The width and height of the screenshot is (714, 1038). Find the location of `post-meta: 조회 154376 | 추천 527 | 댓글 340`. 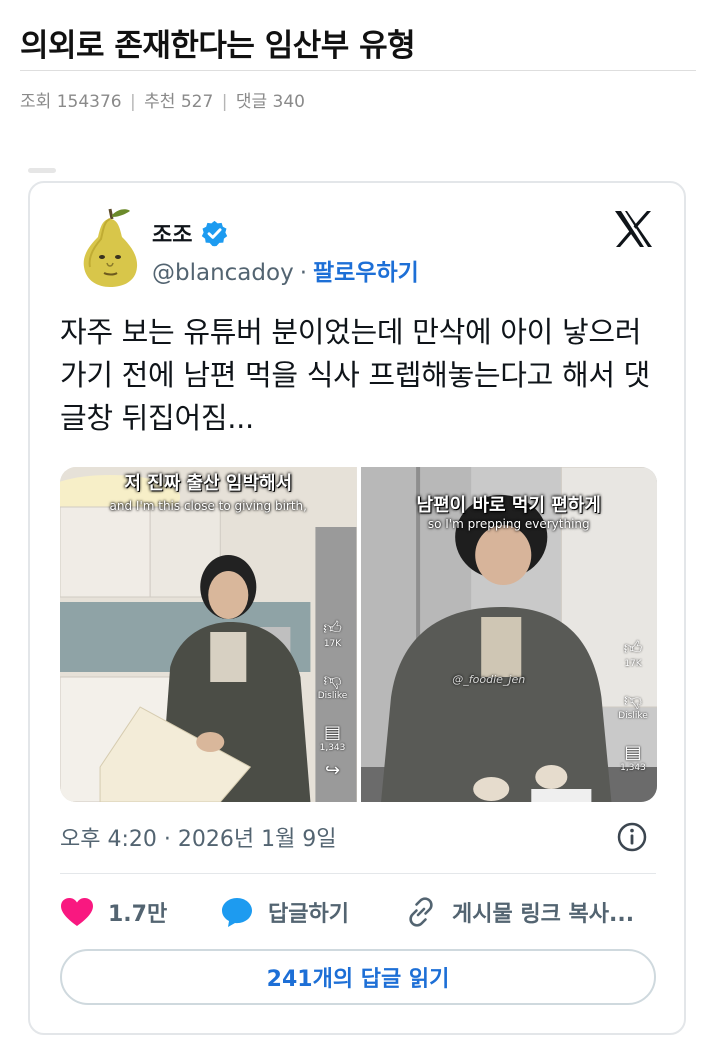

post-meta: 조회 154376 | 추천 527 | 댓글 340 is located at coordinates (162, 99).